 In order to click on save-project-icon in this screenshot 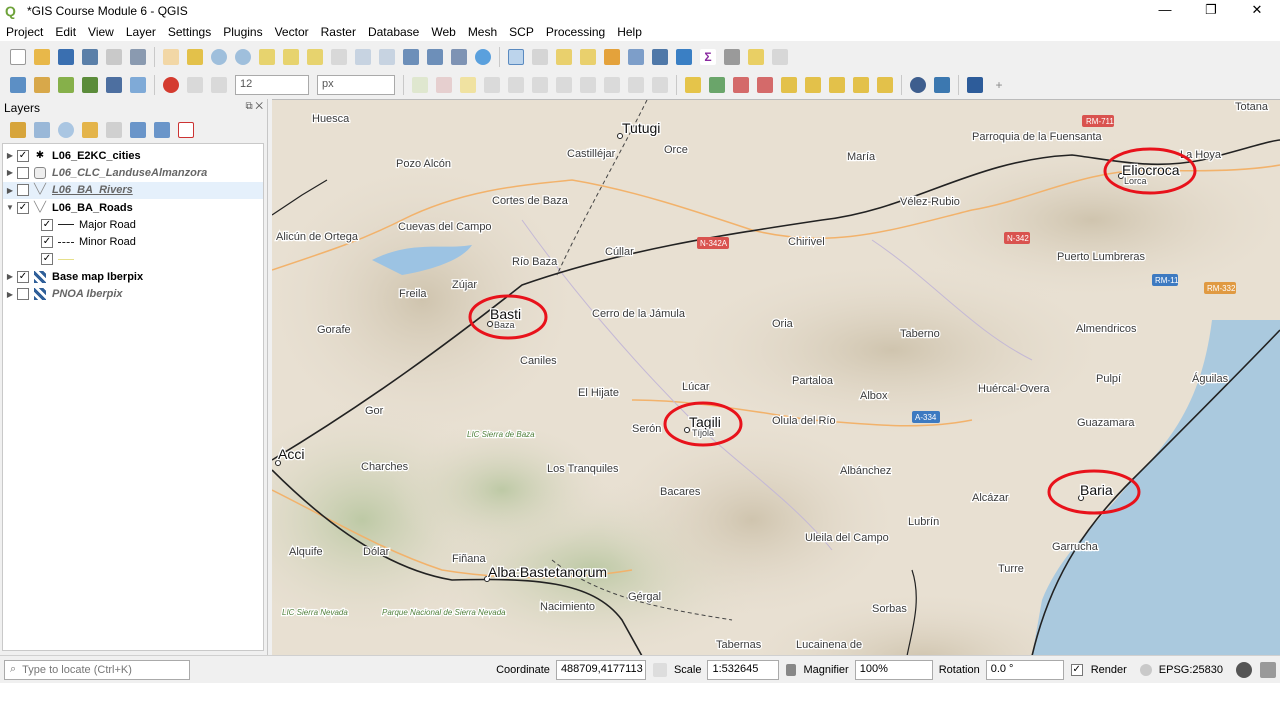, I will do `click(66, 56)`.